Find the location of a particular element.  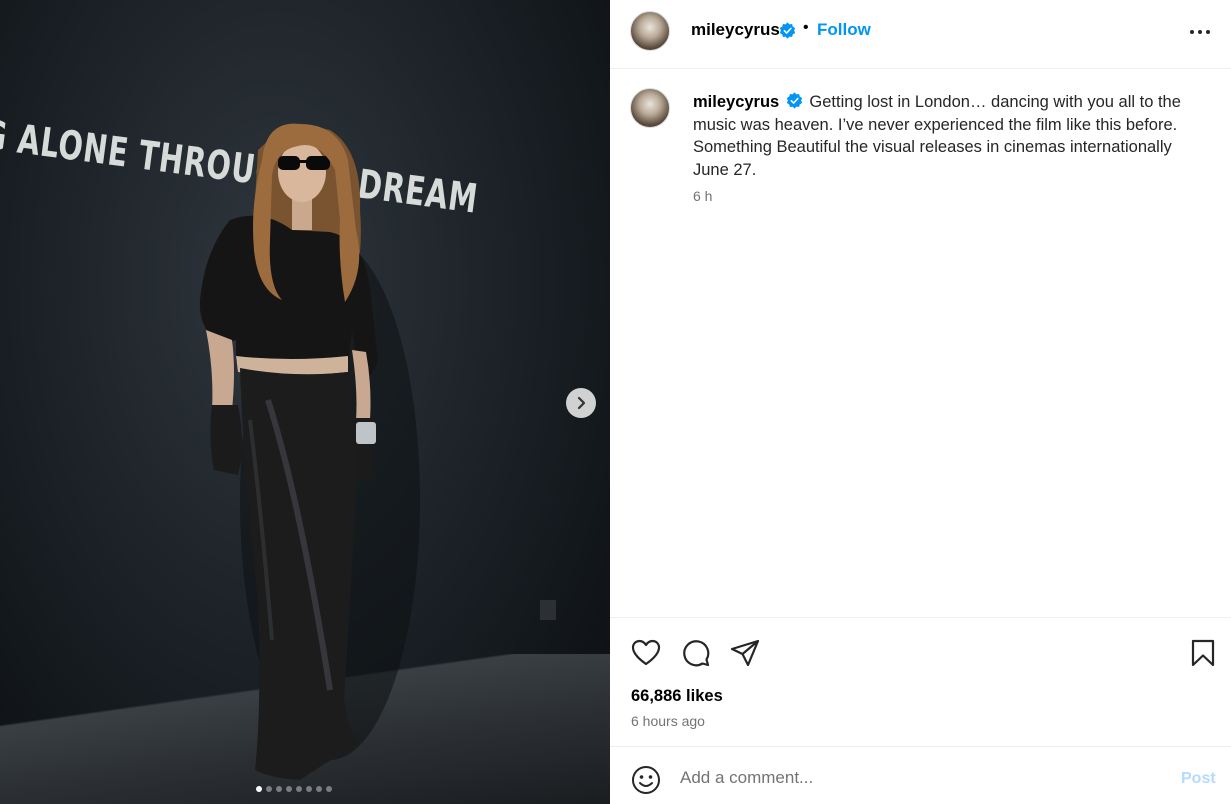

caption-timestamp: 6 h is located at coordinates (702, 196).